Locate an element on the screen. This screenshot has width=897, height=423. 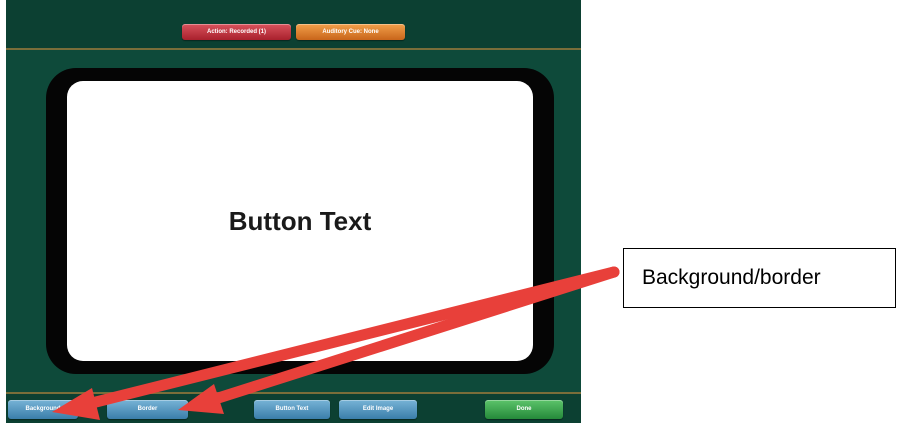
button-text-button: Button Text is located at coordinates (292, 409).